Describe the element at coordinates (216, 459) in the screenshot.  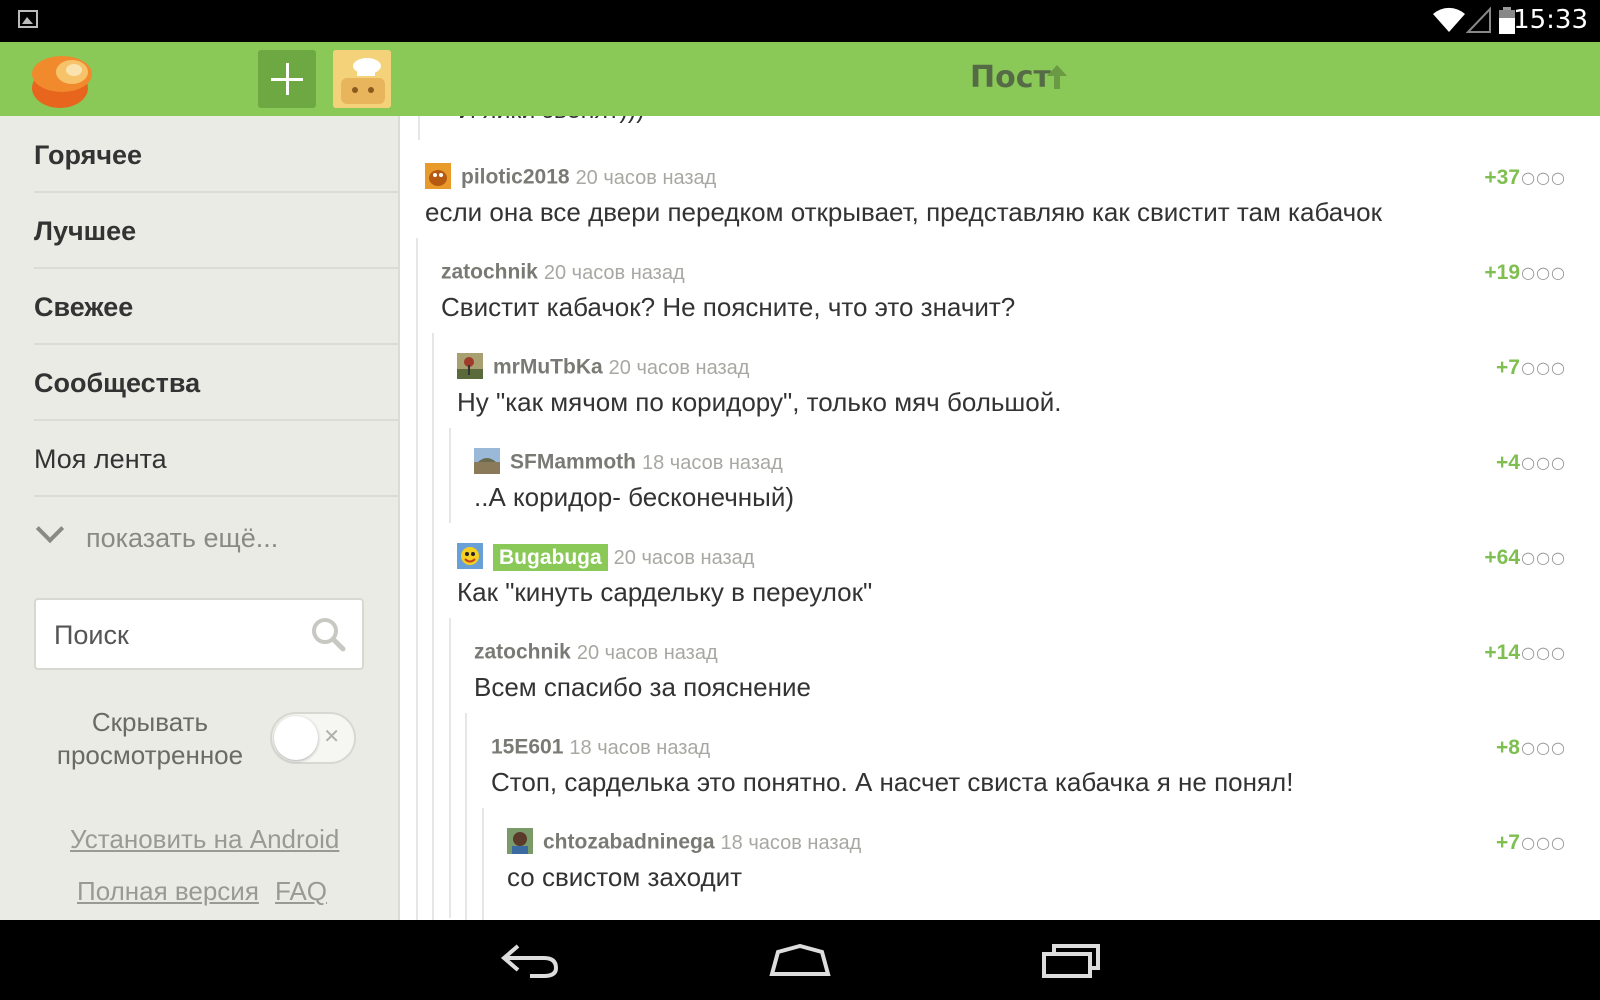
I see `sidebar-item-my-feed: Моя лента` at that location.